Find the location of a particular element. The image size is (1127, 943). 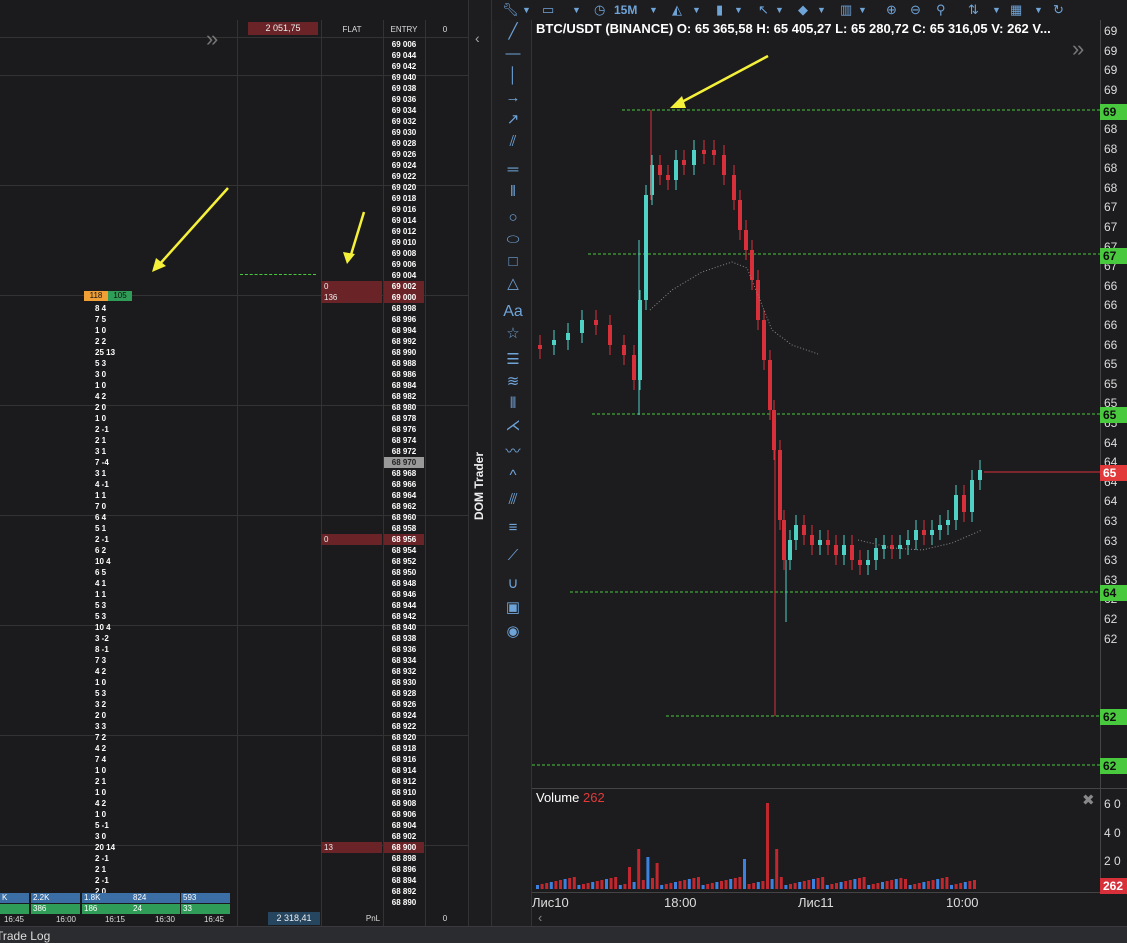

collapse-icon: ‹ is located at coordinates (477, 38).